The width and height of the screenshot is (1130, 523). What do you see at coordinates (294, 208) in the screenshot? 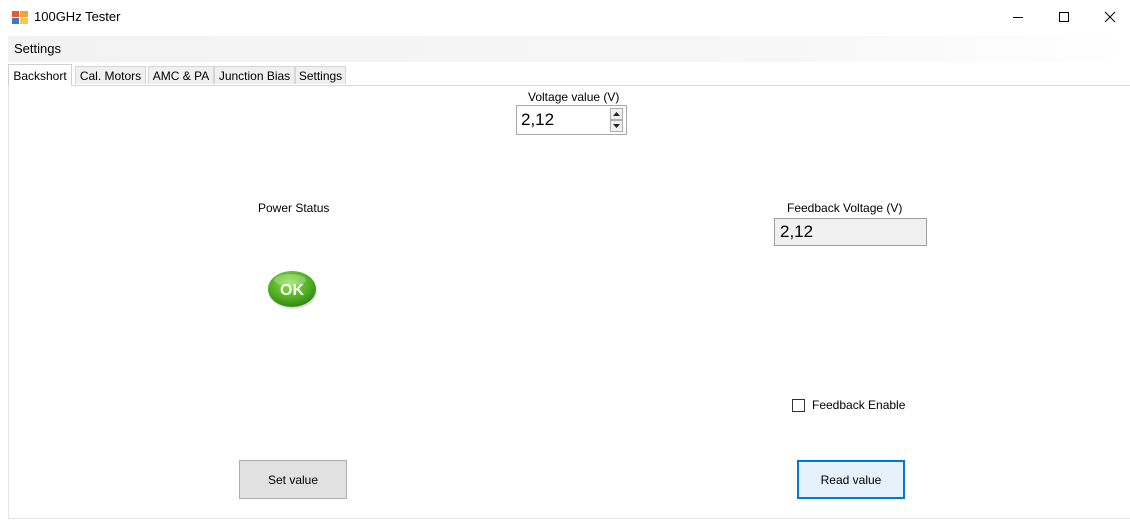
I see `power-status-label: Power Status` at bounding box center [294, 208].